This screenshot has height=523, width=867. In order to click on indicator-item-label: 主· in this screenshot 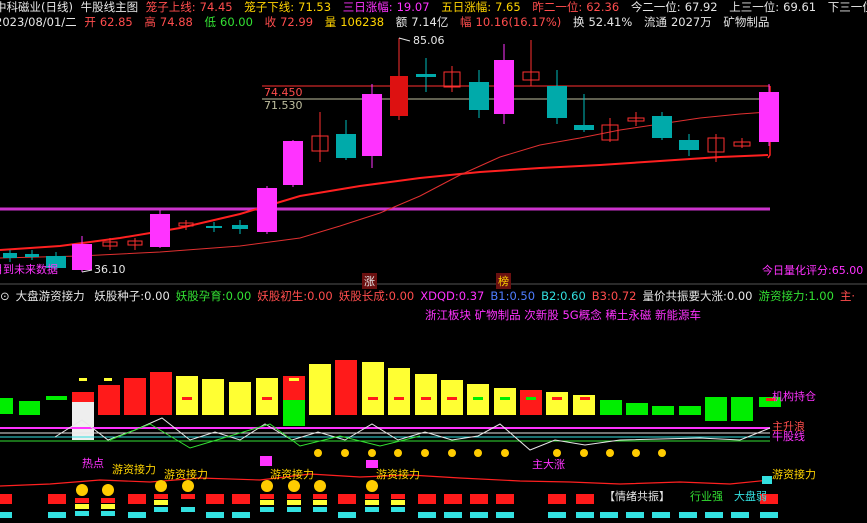, I will do `click(847, 296)`.